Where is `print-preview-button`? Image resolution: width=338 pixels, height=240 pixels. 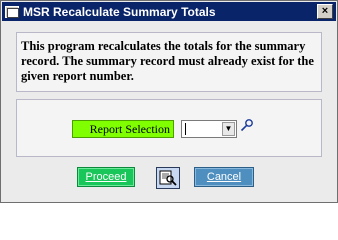
print-preview-button is located at coordinates (168, 178).